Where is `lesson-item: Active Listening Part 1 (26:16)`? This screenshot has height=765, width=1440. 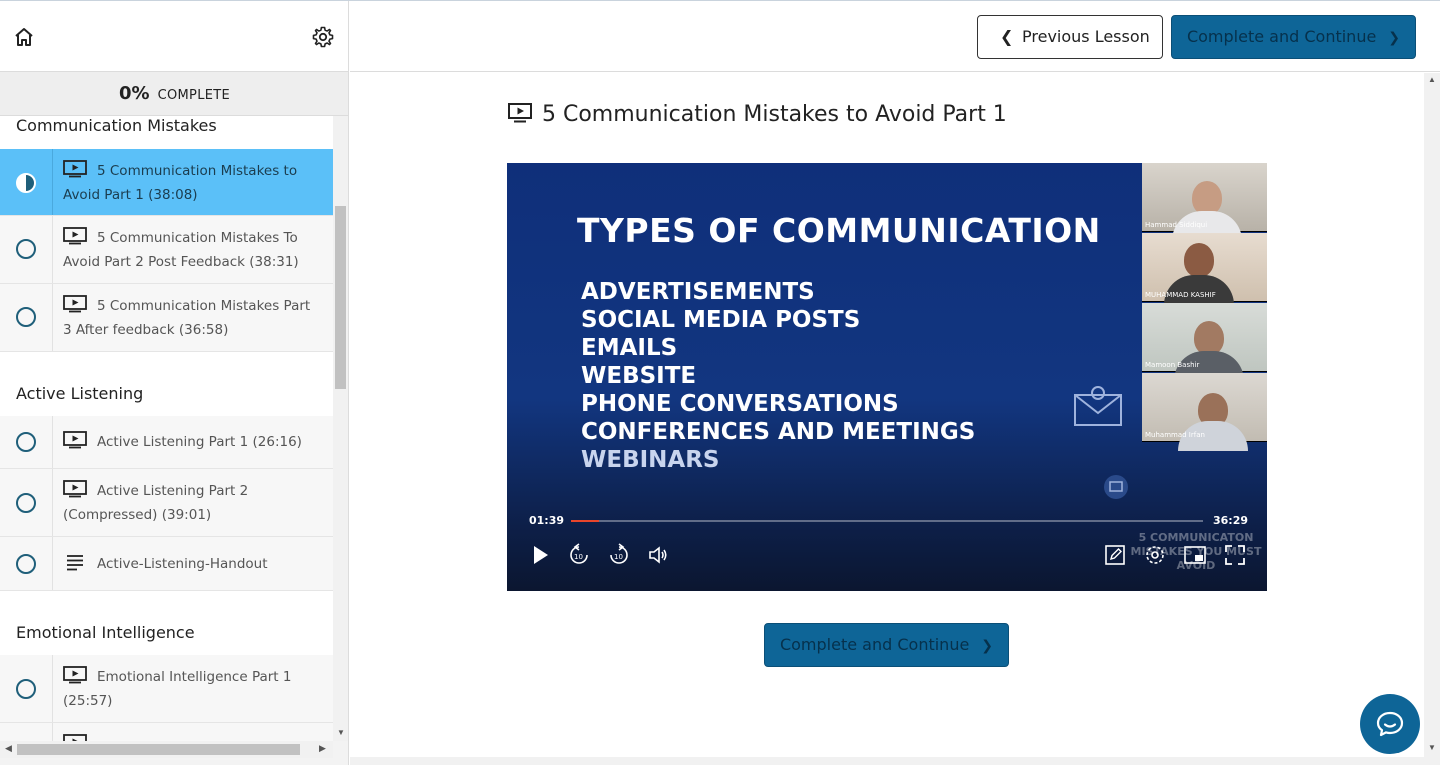
lesson-item: Active Listening Part 1 (26:16) is located at coordinates (166, 442).